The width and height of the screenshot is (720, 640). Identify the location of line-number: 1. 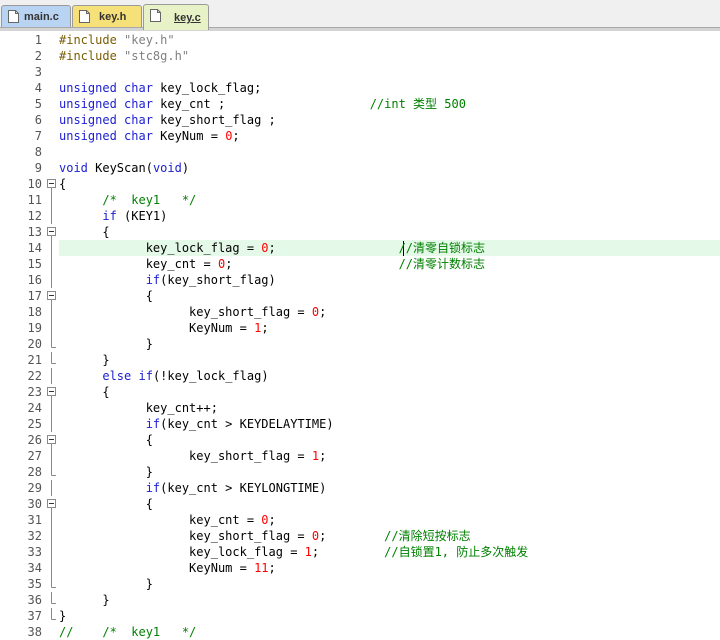
(38, 40).